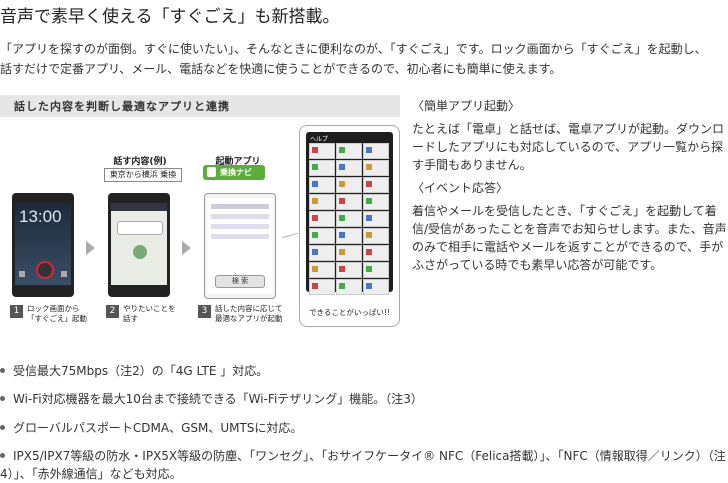  What do you see at coordinates (22, 274) in the screenshot?
I see `camera-icon` at bounding box center [22, 274].